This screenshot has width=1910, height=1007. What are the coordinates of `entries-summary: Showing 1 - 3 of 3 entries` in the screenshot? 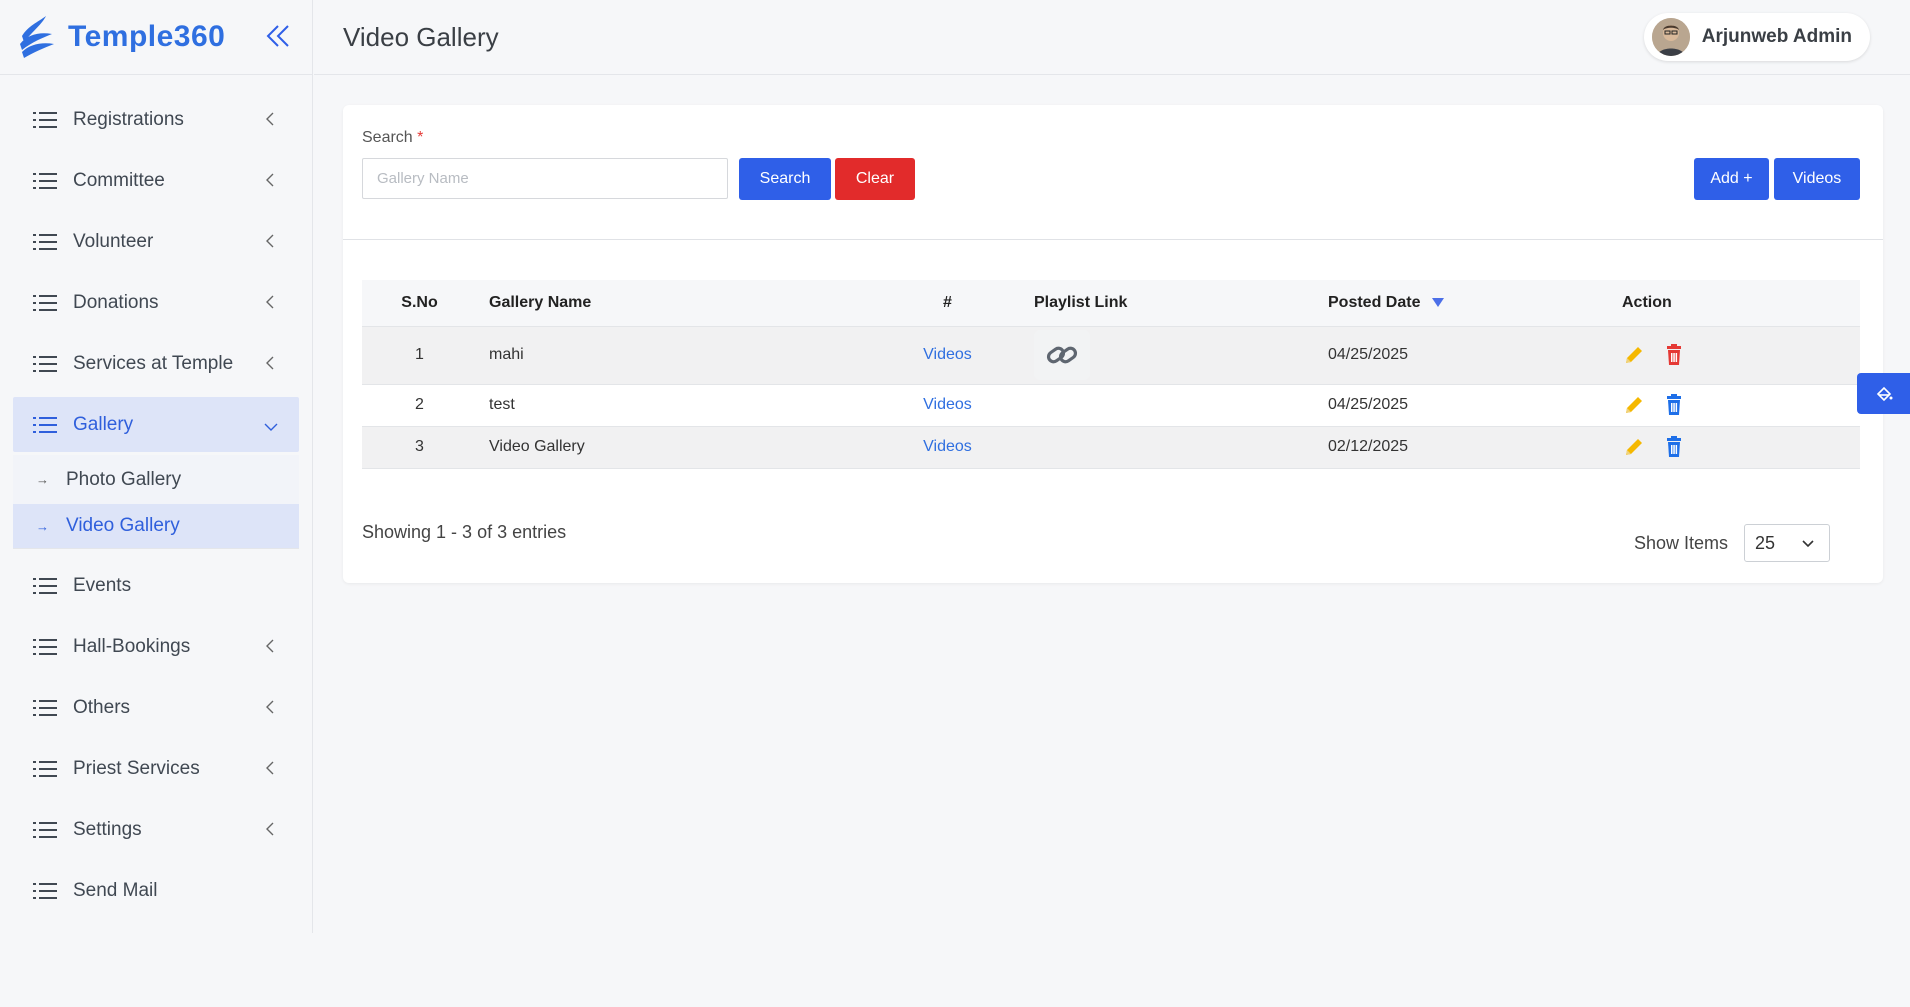 It's located at (464, 532).